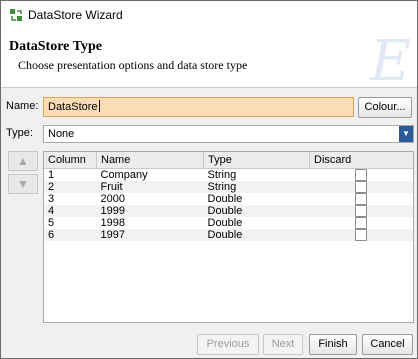 Image resolution: width=418 pixels, height=359 pixels. What do you see at coordinates (75, 15) in the screenshot?
I see `window-title: DataStore Wizard` at bounding box center [75, 15].